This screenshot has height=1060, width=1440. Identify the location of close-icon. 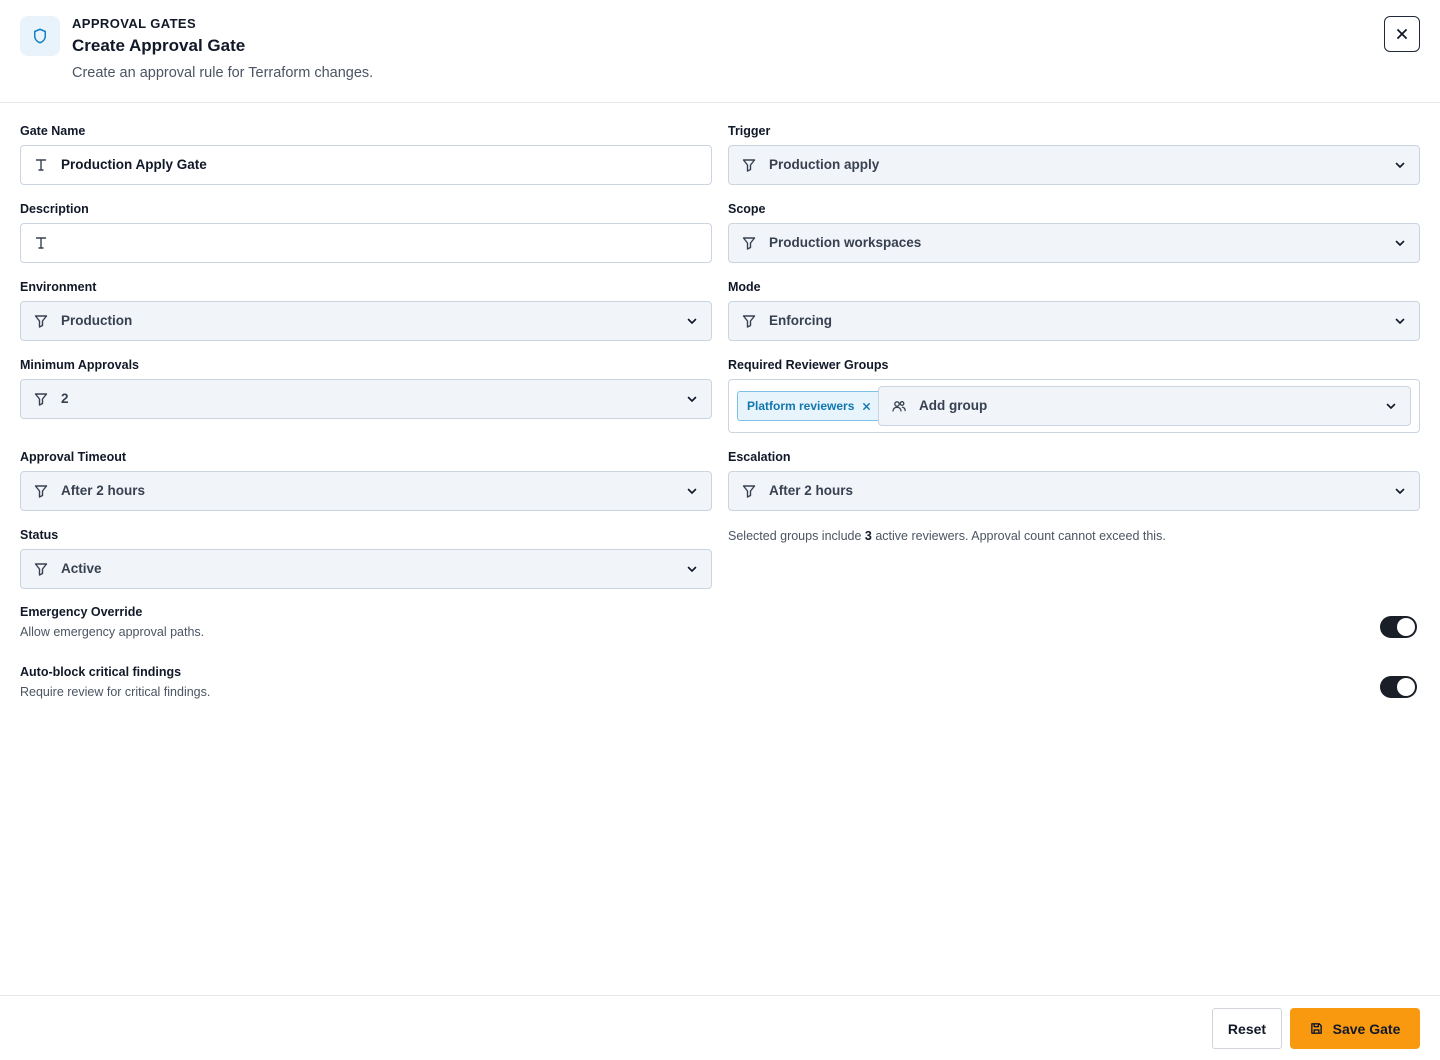
(1402, 34).